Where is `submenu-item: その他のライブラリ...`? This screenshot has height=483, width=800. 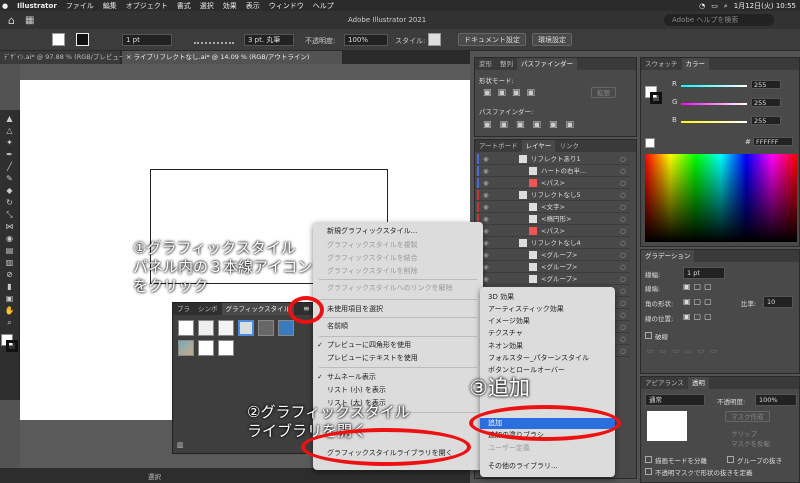 submenu-item: その他のライブラリ... is located at coordinates (547, 466).